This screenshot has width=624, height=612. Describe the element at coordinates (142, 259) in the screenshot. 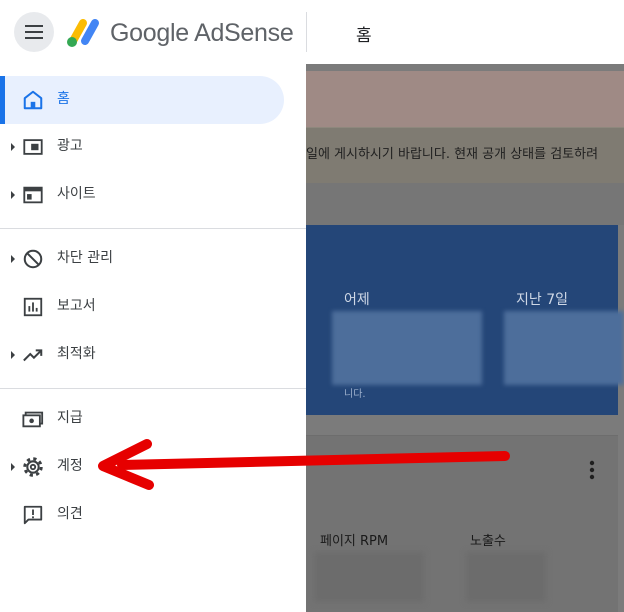

I see `sidebar-item-blocking: 차단 관리` at that location.